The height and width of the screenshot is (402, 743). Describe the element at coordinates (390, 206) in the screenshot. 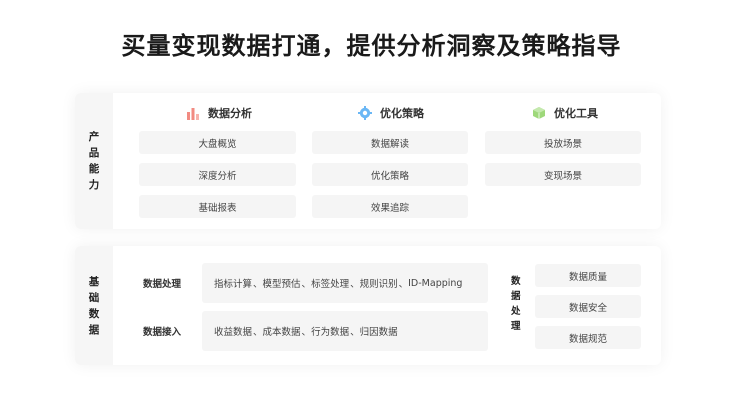

I see `capability-item: 效果追踪` at that location.